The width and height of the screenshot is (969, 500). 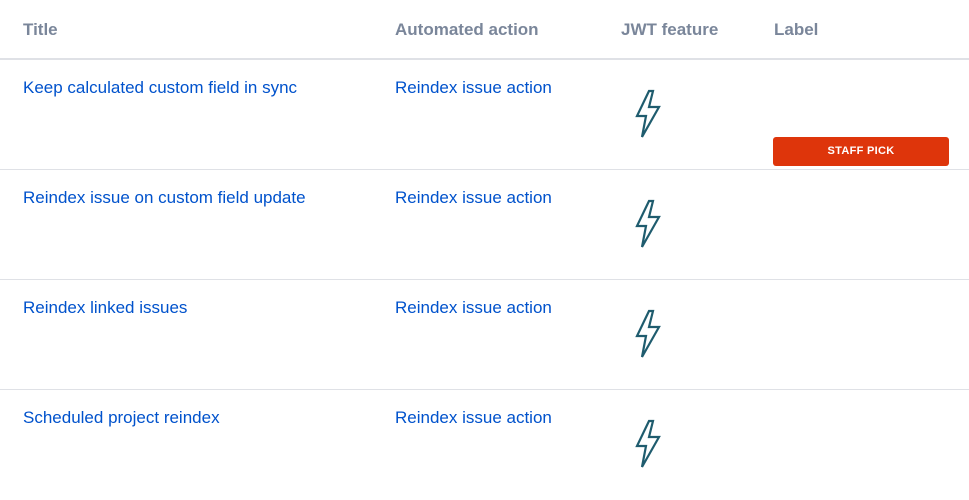 What do you see at coordinates (105, 308) in the screenshot?
I see `row-title-link: Reindex linked issues` at bounding box center [105, 308].